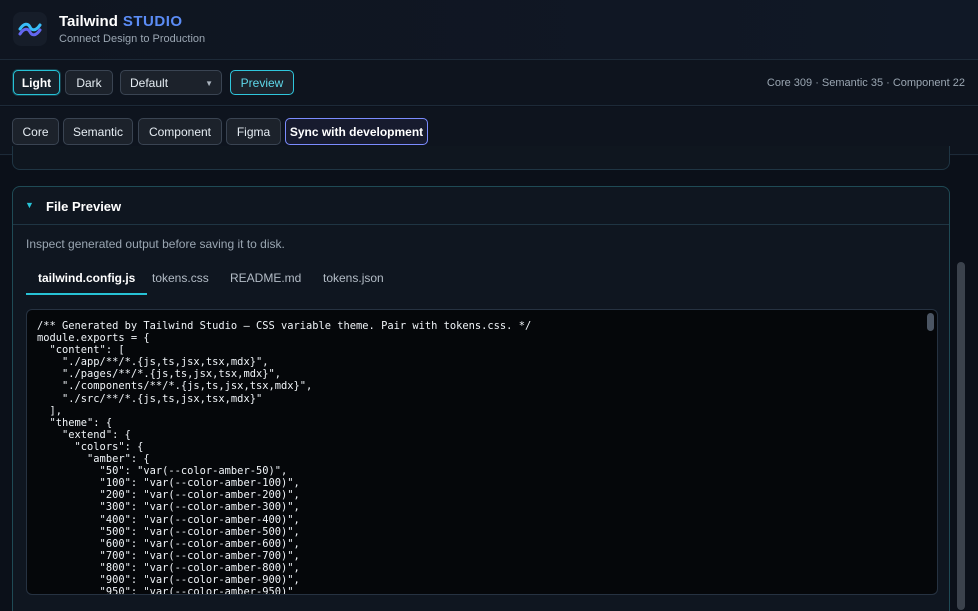 Image resolution: width=978 pixels, height=611 pixels. Describe the element at coordinates (253, 131) in the screenshot. I see `tab-figma: Figma` at that location.